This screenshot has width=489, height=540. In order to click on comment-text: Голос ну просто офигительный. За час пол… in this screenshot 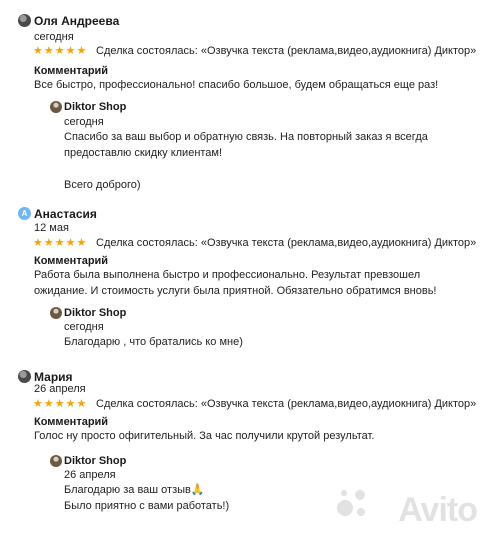, I will do `click(204, 436)`.